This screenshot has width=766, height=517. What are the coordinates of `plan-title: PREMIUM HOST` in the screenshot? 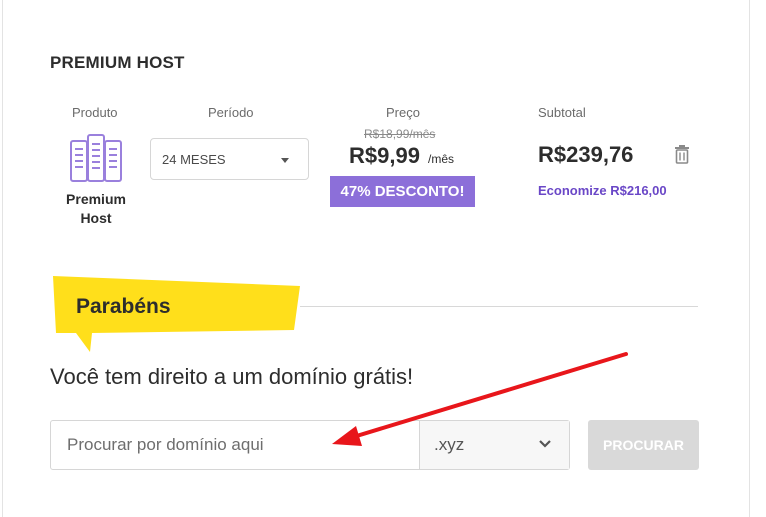 It's located at (117, 62).